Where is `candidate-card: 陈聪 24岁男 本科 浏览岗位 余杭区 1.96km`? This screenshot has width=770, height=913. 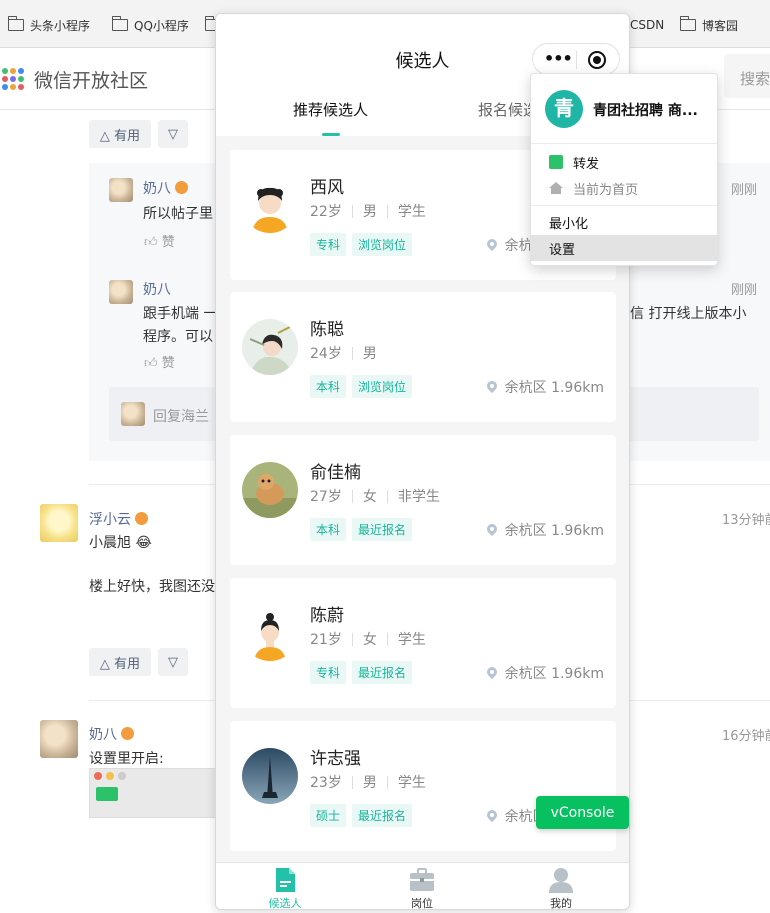 candidate-card: 陈聪 24岁男 本科 浏览岗位 余杭区 1.96km is located at coordinates (423, 357).